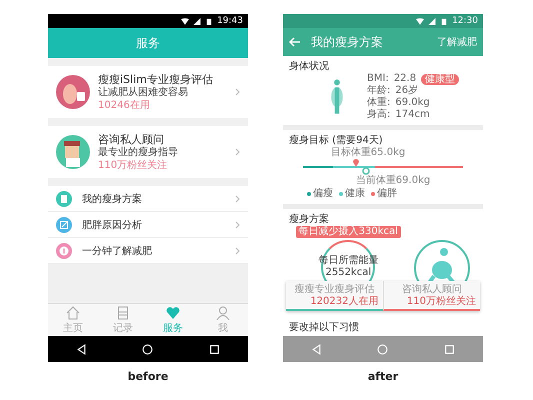 The image size is (533, 400). I want to click on stat-value: 69.0kg, so click(412, 103).